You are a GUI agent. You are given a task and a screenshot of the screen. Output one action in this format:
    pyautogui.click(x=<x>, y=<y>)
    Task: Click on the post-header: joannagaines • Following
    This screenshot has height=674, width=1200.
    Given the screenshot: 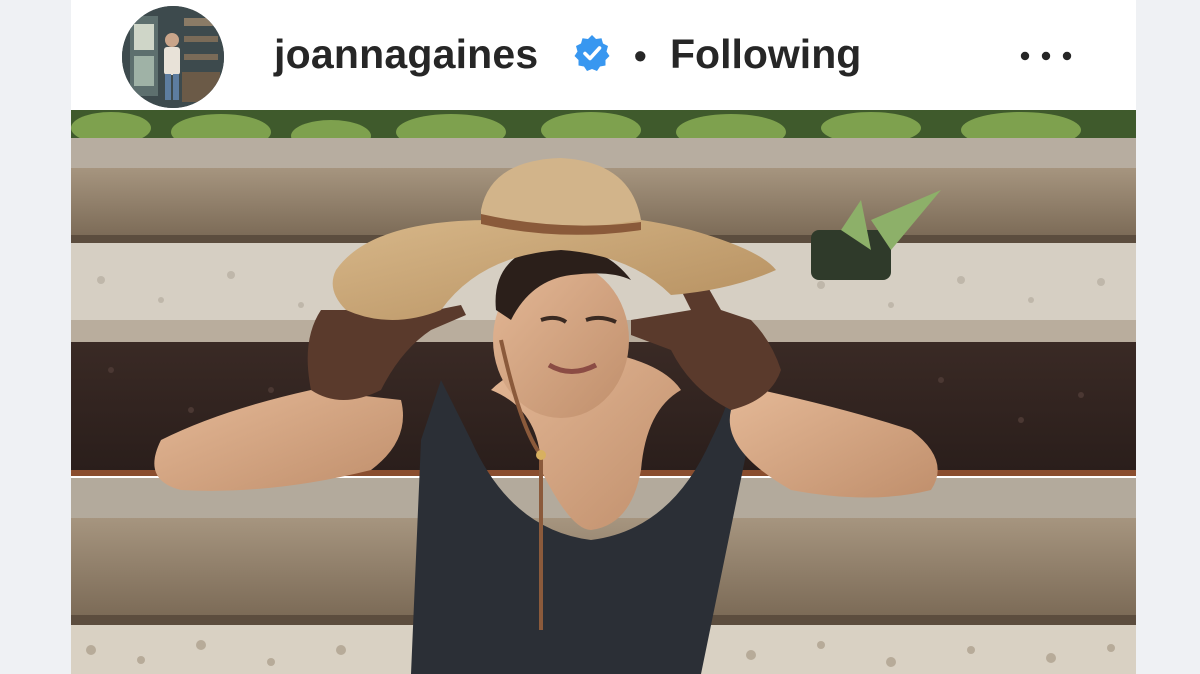 What is the action you would take?
    pyautogui.click(x=603, y=55)
    